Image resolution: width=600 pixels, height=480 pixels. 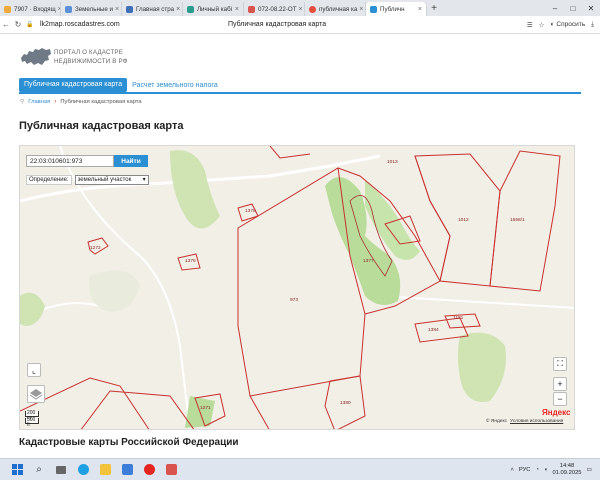 I want to click on mail-icon, so click(x=7, y=9).